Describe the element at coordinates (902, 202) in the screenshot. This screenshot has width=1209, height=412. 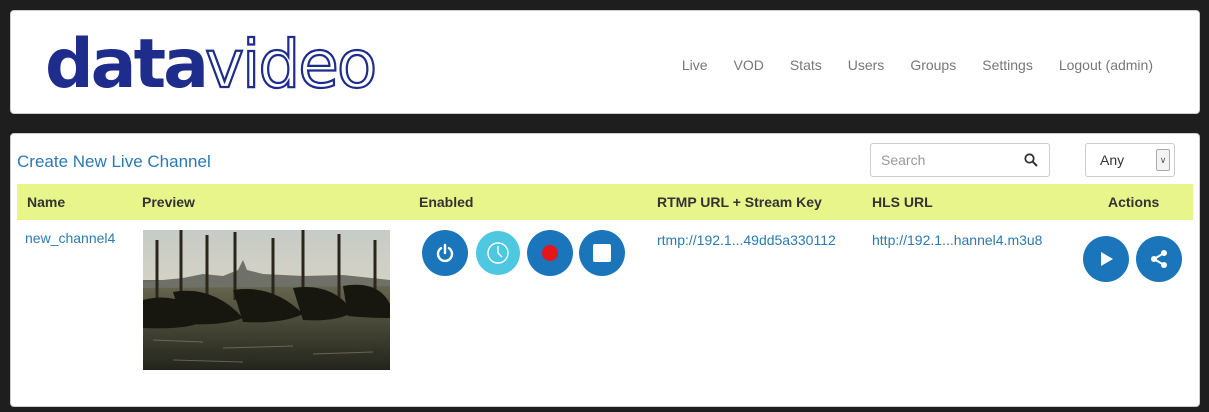
I see `col-hls: HLS URL` at that location.